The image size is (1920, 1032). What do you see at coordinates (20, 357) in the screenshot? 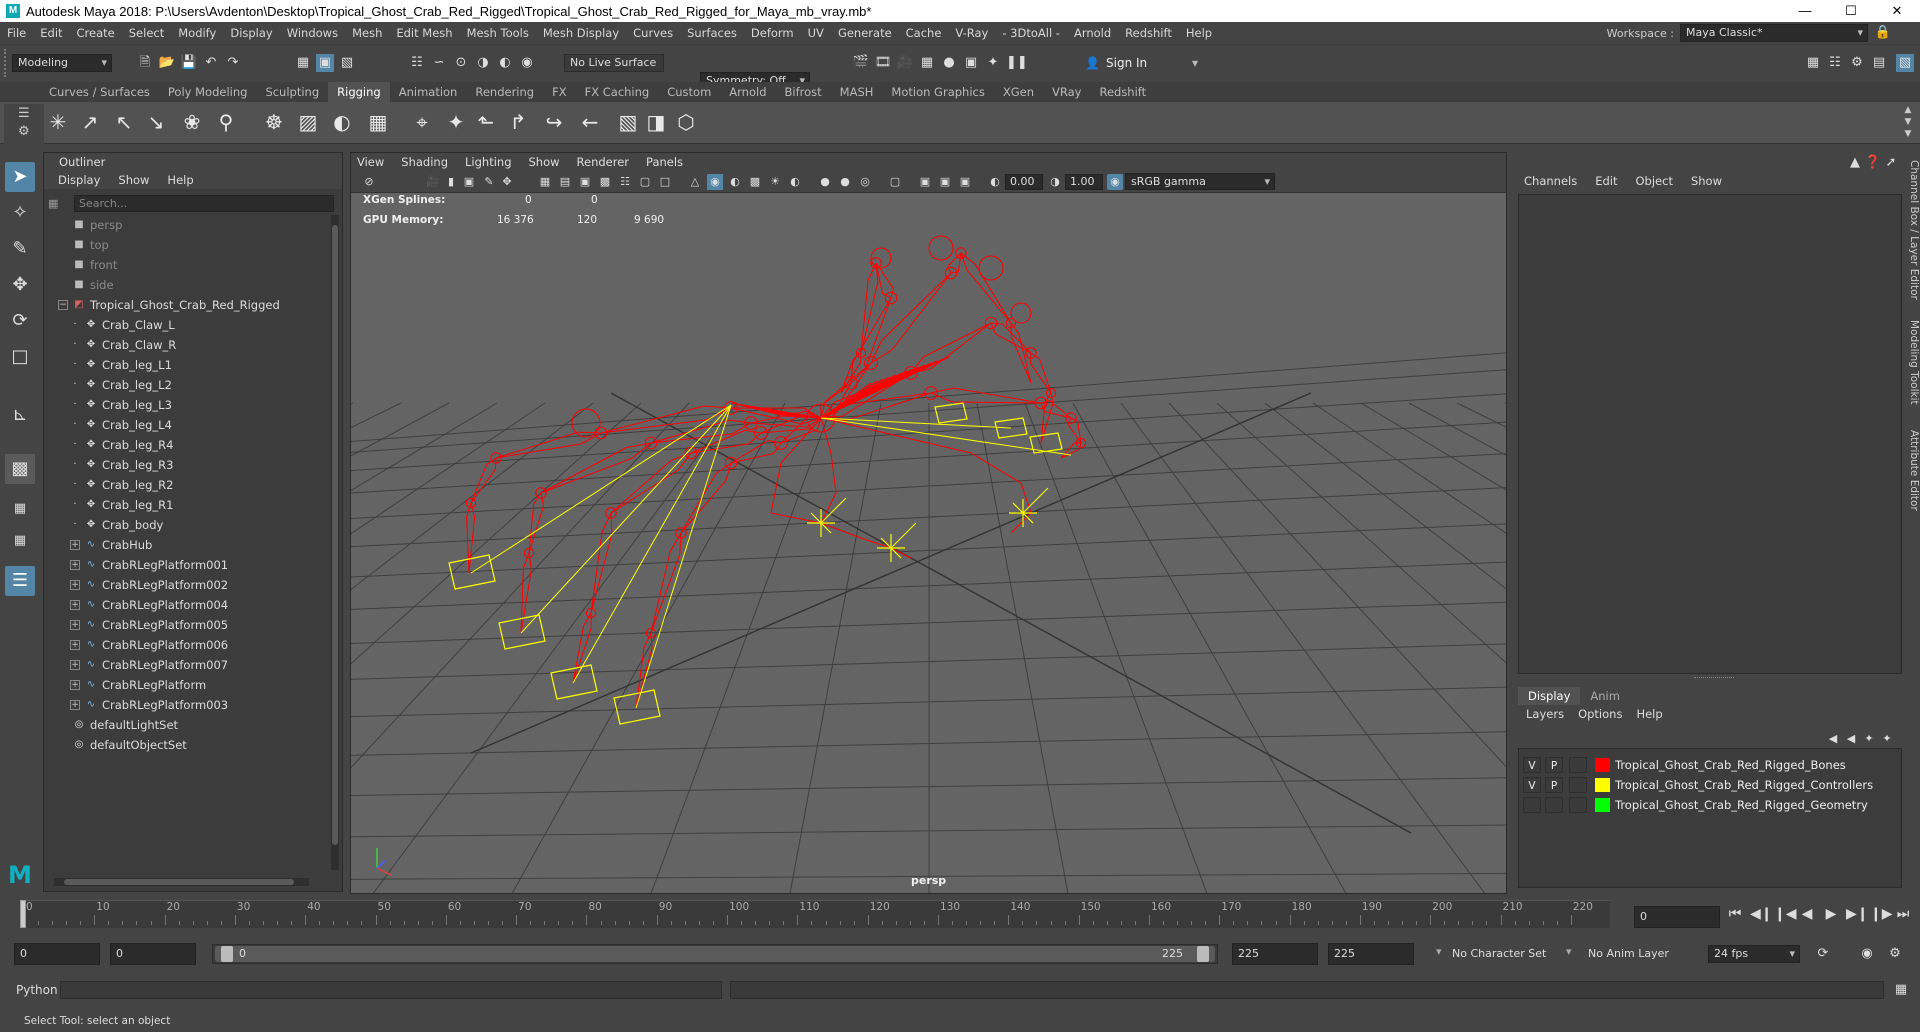
I see `scale-tool-icon: □` at bounding box center [20, 357].